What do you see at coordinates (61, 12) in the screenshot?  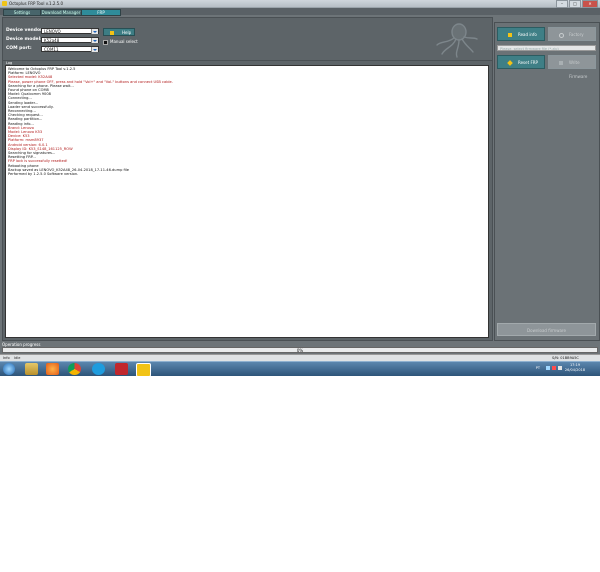 I see `tab-download-manager: Download Manager` at bounding box center [61, 12].